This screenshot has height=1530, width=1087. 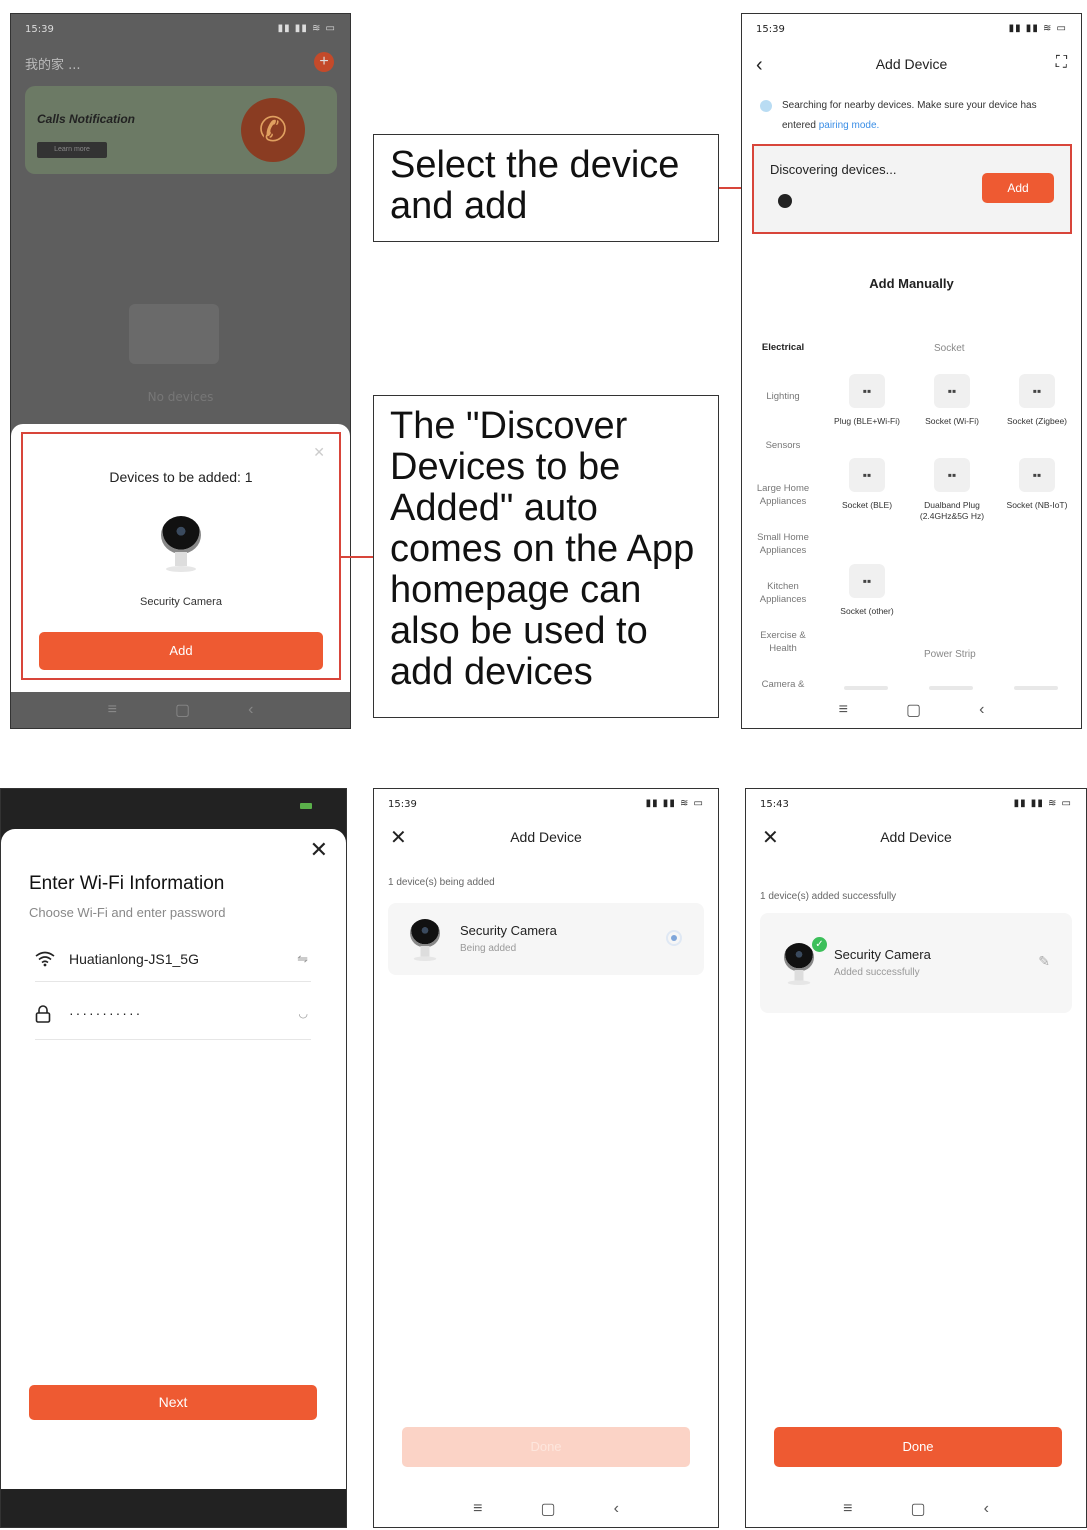 What do you see at coordinates (912, 189) in the screenshot?
I see `discovering-devices-box: Discovering devices... Add` at bounding box center [912, 189].